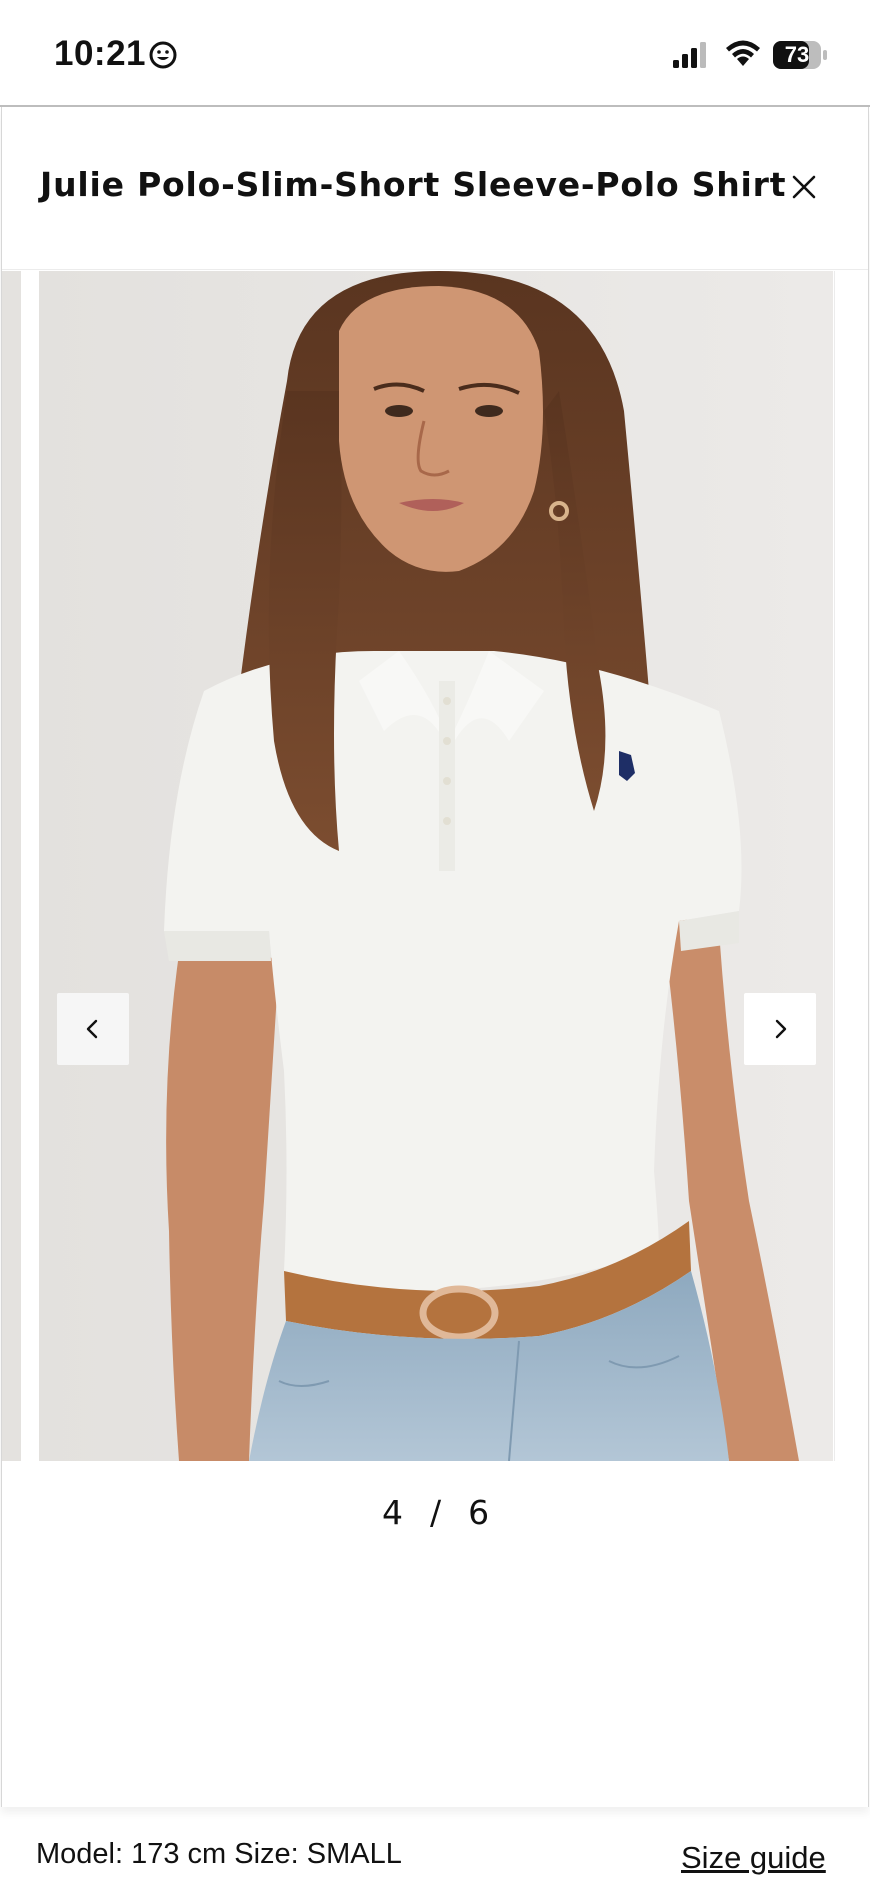  Describe the element at coordinates (14, 866) in the screenshot. I see `previous-slide-edge` at that location.